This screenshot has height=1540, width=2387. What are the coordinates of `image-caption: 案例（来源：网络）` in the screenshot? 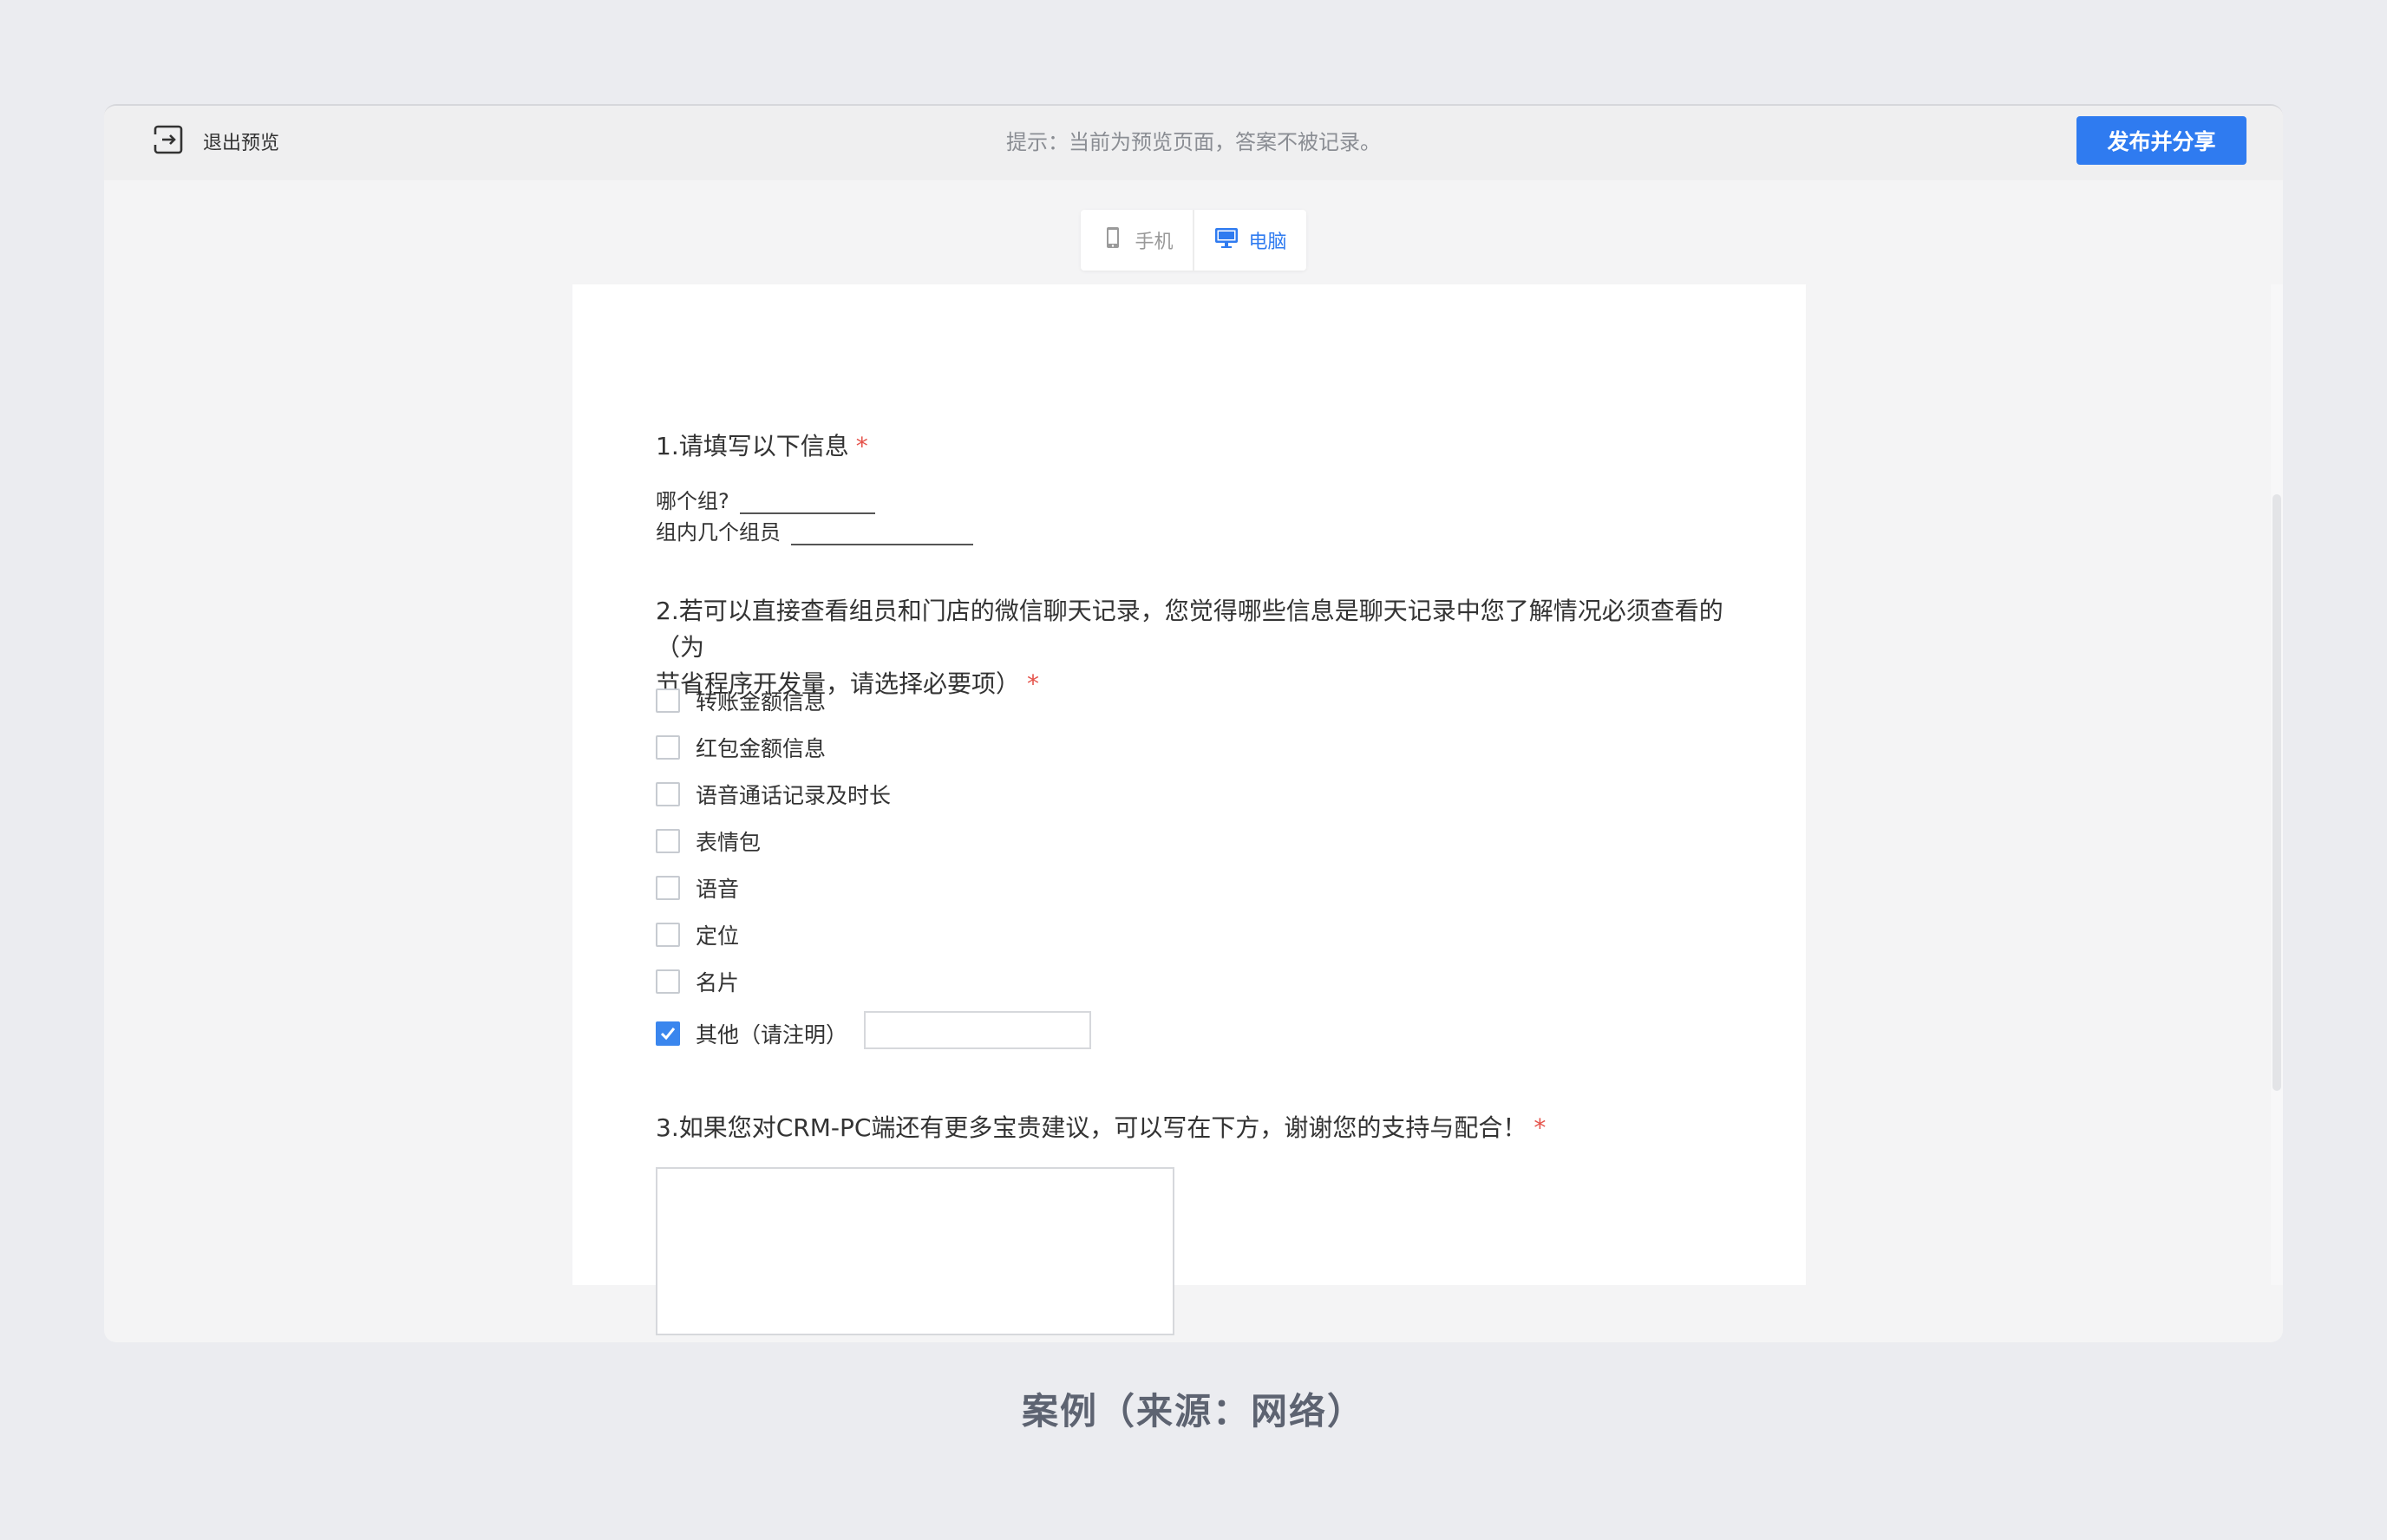 It's located at (1193, 1411).